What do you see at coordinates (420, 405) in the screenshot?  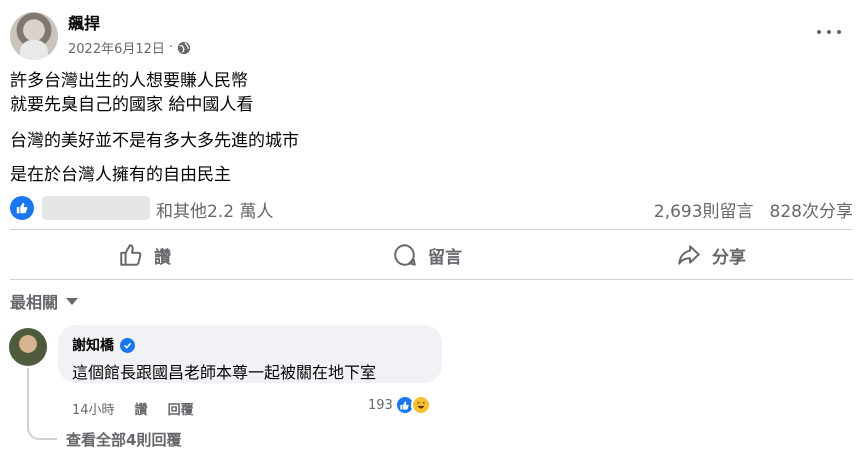 I see `haha-reaction-icon` at bounding box center [420, 405].